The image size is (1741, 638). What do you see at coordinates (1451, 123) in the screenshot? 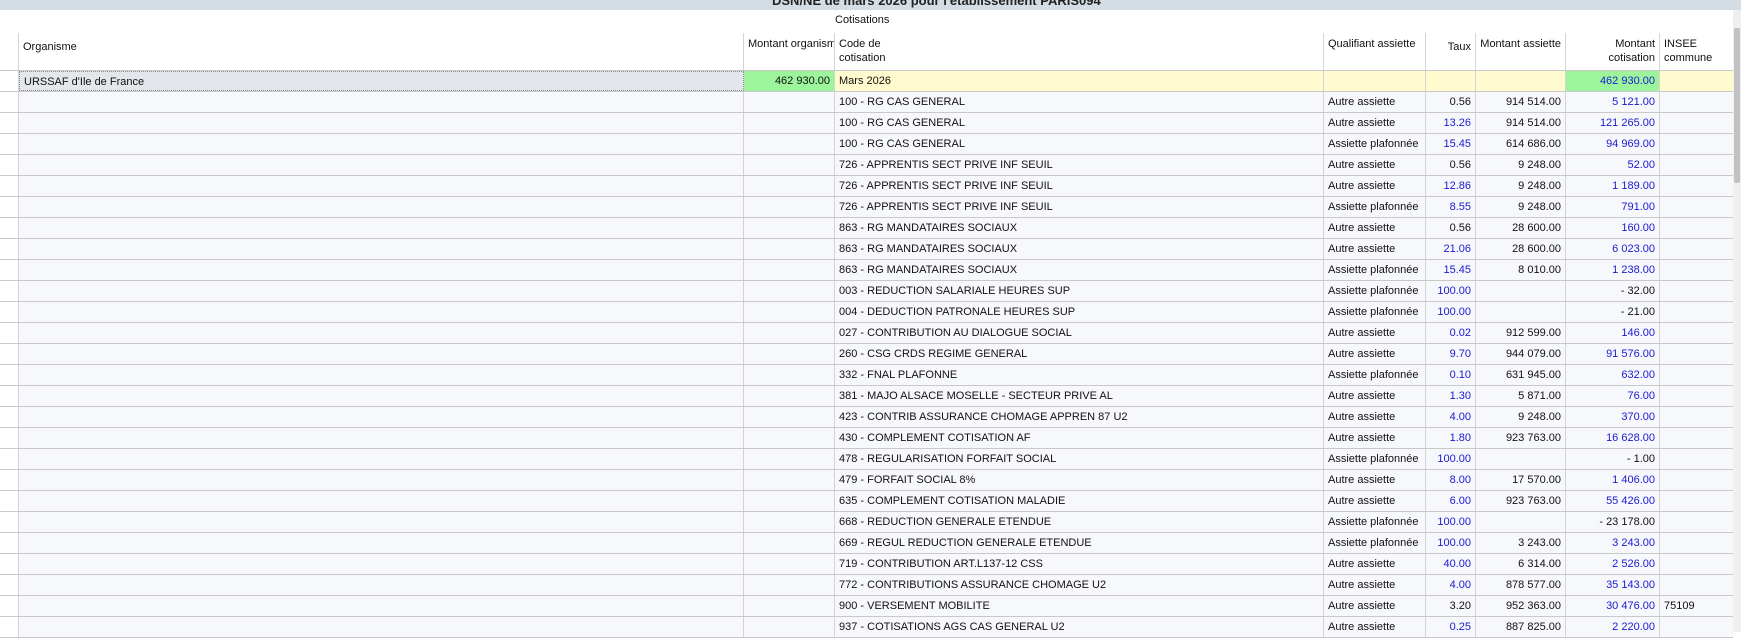
I see `taux-cell: 13.26` at bounding box center [1451, 123].